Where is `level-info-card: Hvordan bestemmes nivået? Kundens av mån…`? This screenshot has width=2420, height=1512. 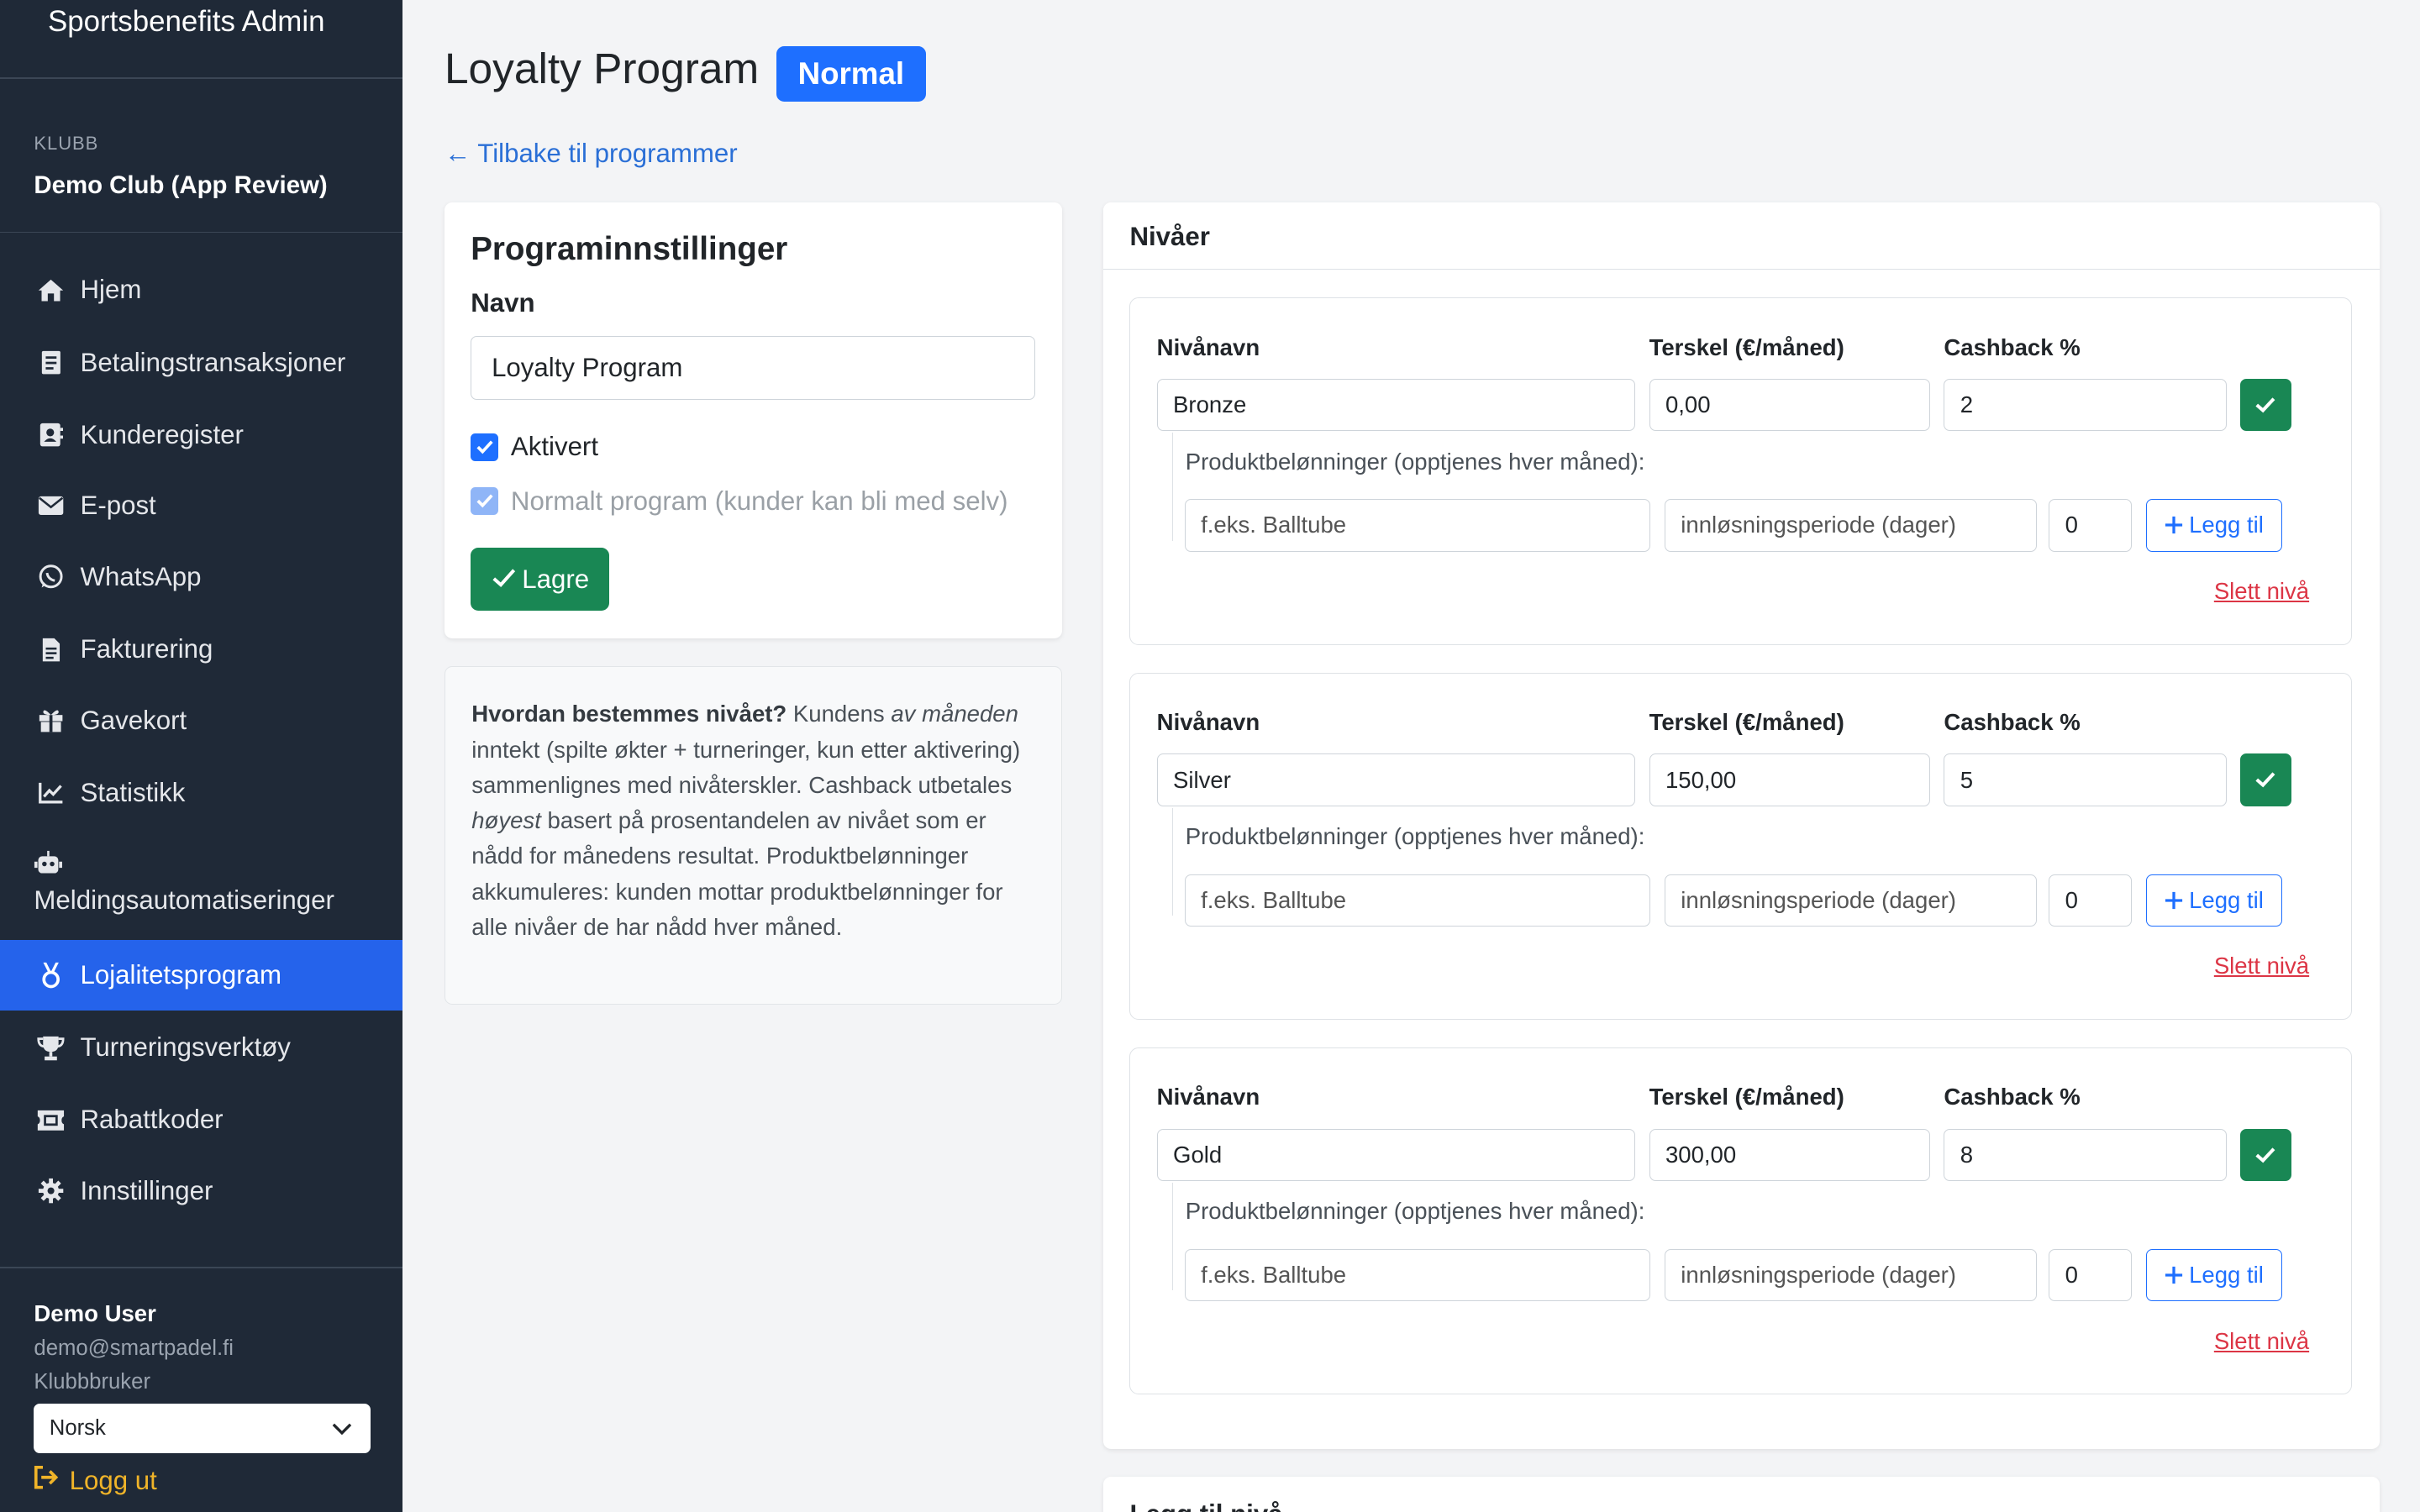 level-info-card: Hvordan bestemmes nivået? Kundens av mån… is located at coordinates (753, 835).